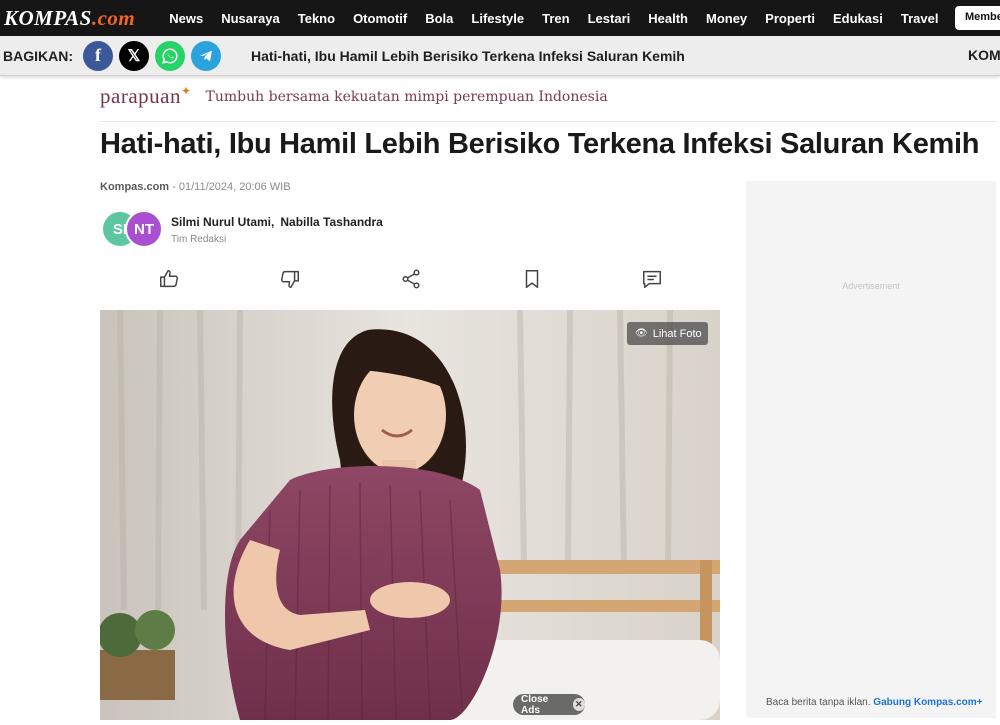 Image resolution: width=1000 pixels, height=725 pixels. Describe the element at coordinates (146, 96) in the screenshot. I see `parapuan-logo: parapuan✦` at that location.